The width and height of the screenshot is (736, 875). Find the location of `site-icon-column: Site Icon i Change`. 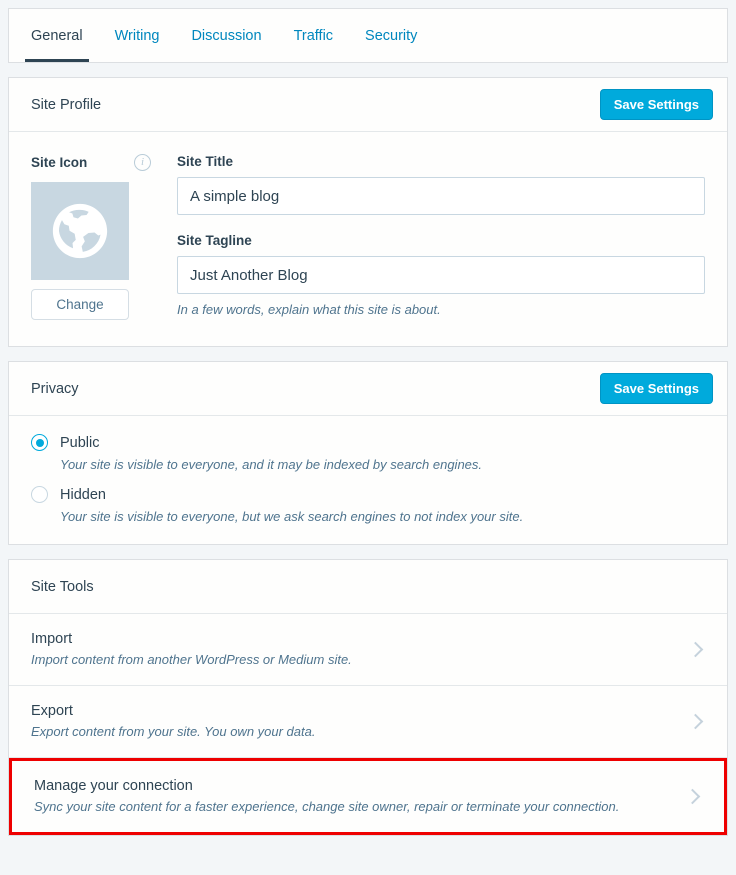

site-icon-column: Site Icon i Change is located at coordinates (91, 237).